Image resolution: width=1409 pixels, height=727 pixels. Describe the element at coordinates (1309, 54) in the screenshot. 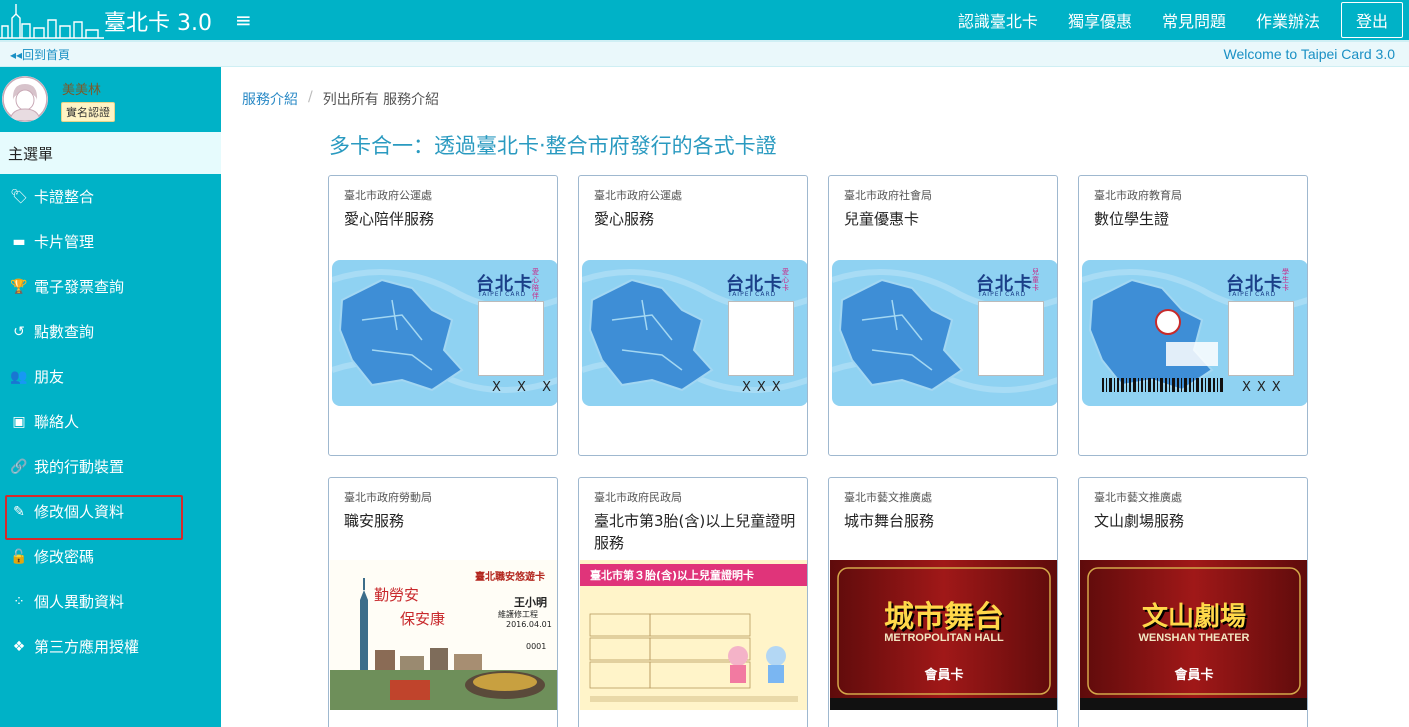

I see `welcome-text: Welcome to Taipei Card 3.0` at that location.